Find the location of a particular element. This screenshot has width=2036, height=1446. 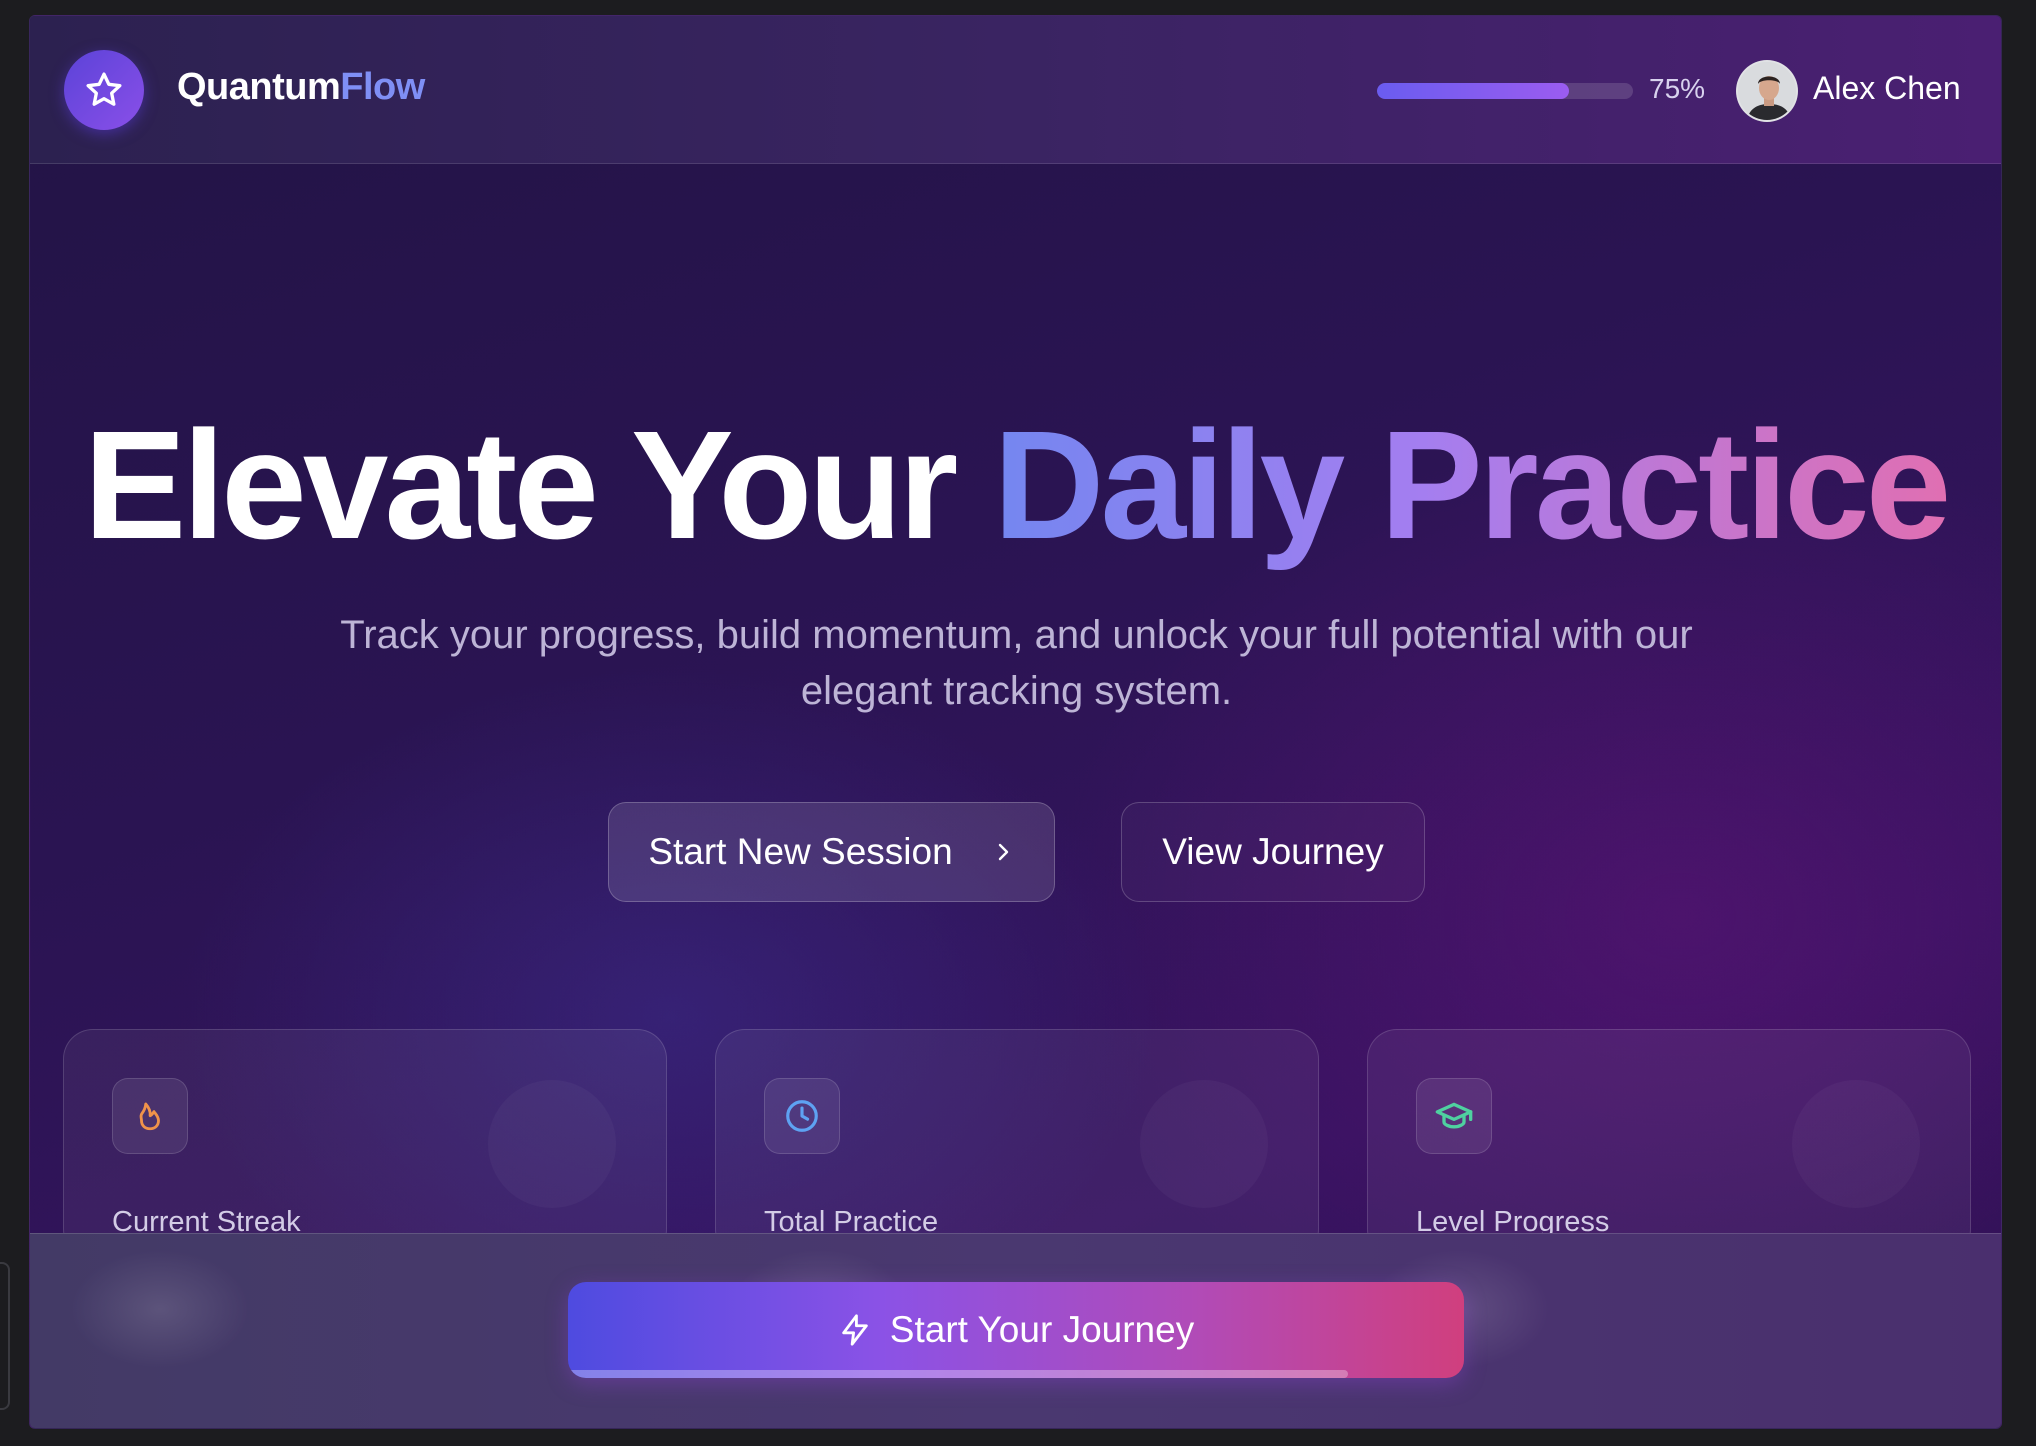

stat-card-level-progress: Level Progress is located at coordinates (1669, 1144).